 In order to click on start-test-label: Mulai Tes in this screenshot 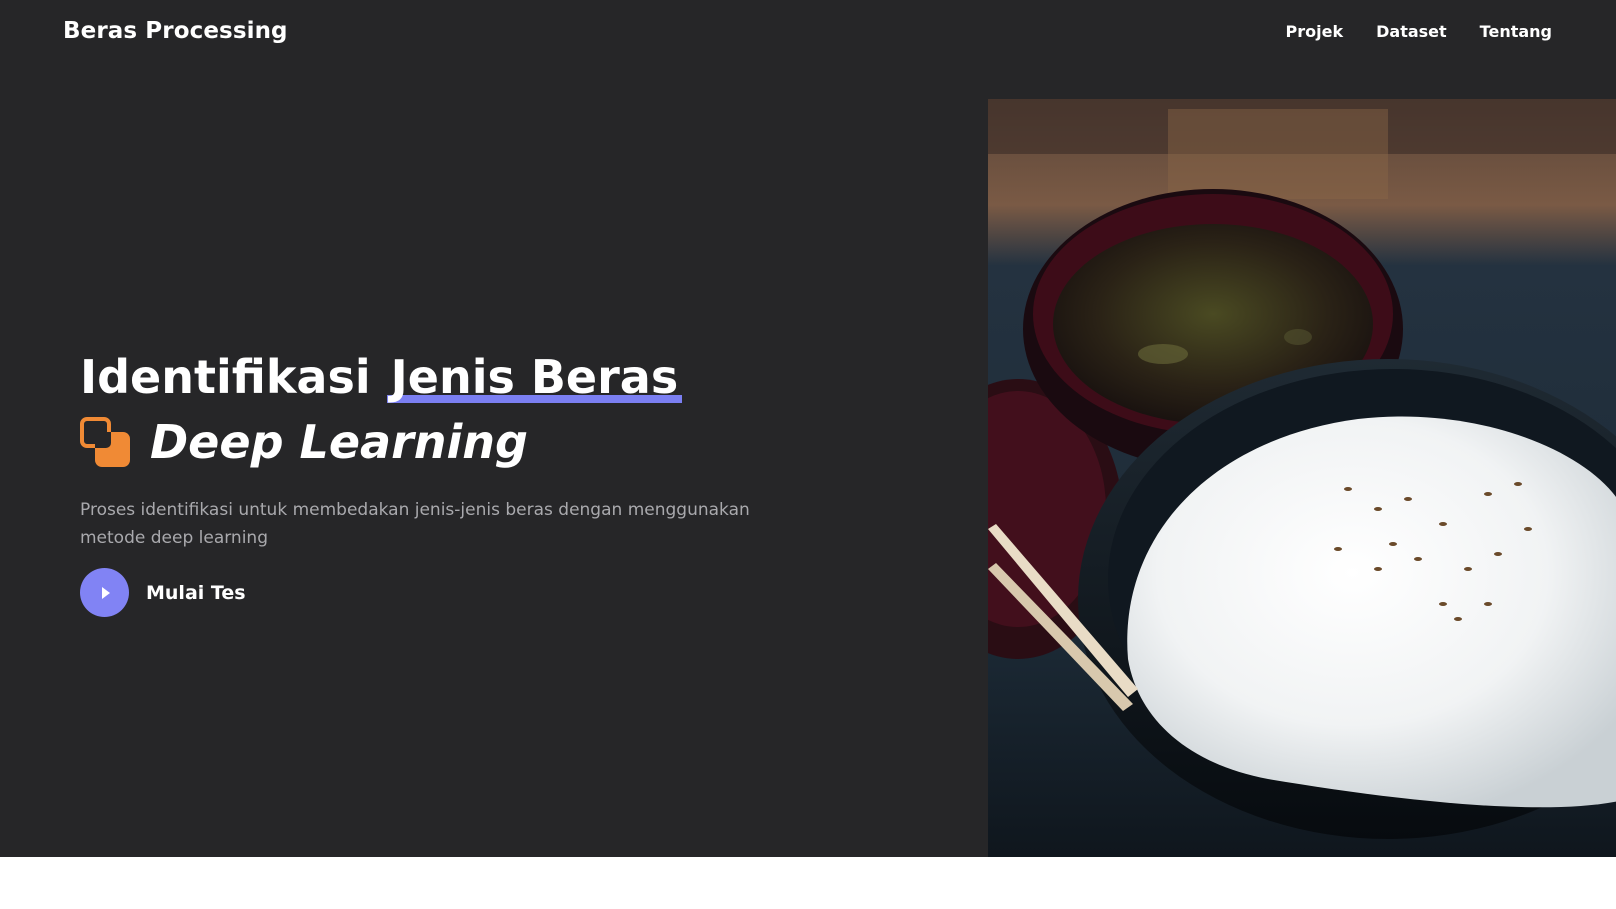, I will do `click(196, 593)`.